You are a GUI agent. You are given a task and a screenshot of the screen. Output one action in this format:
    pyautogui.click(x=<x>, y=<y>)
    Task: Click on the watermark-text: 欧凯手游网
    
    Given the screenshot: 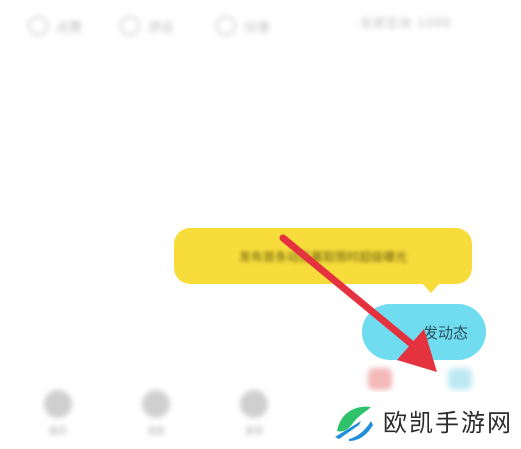 What is the action you would take?
    pyautogui.click(x=448, y=423)
    